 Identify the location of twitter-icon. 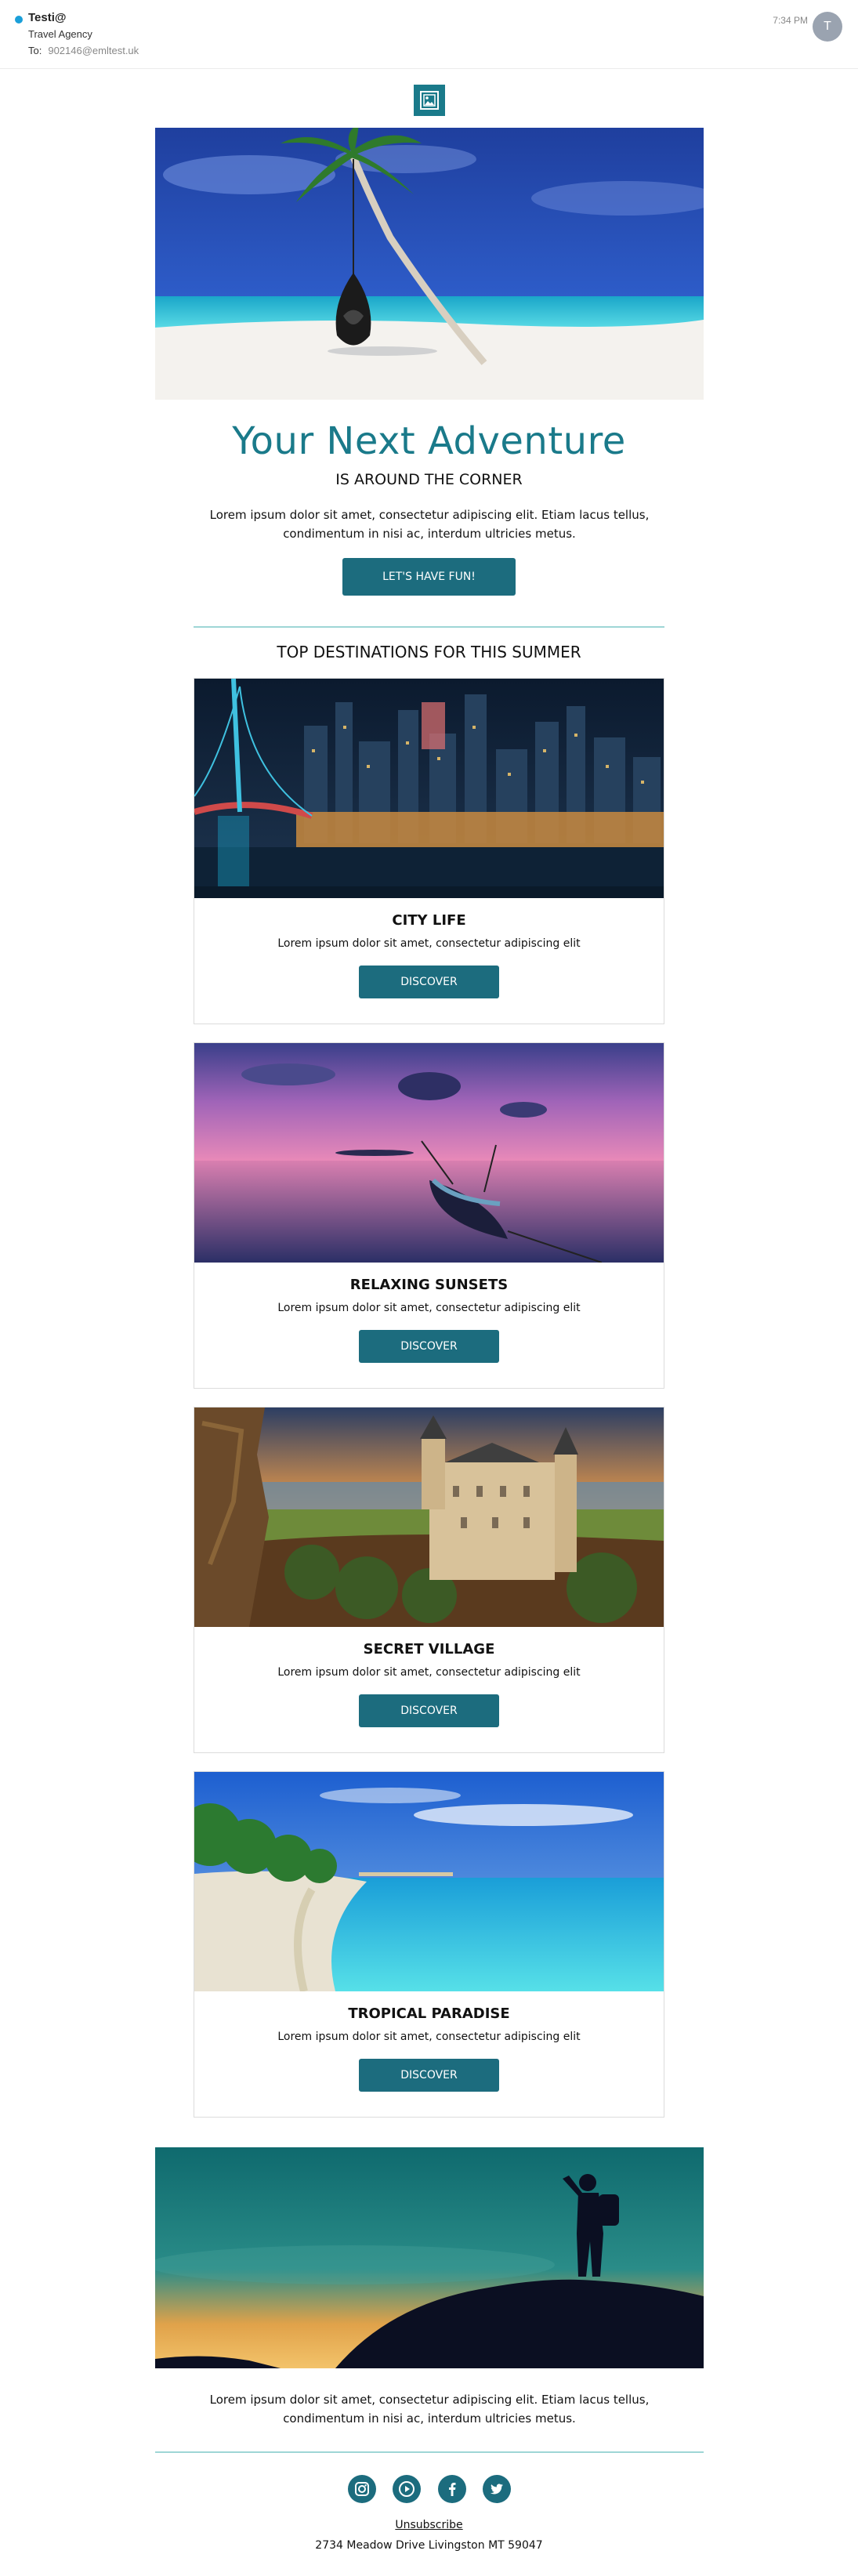
(497, 2489).